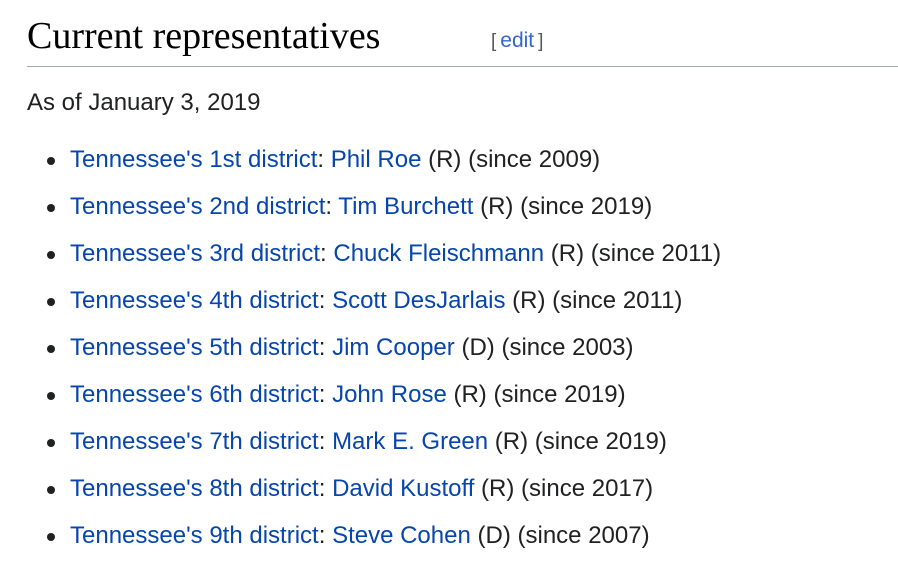  What do you see at coordinates (194, 347) in the screenshot?
I see `district-link: Tennessee's 5th district` at bounding box center [194, 347].